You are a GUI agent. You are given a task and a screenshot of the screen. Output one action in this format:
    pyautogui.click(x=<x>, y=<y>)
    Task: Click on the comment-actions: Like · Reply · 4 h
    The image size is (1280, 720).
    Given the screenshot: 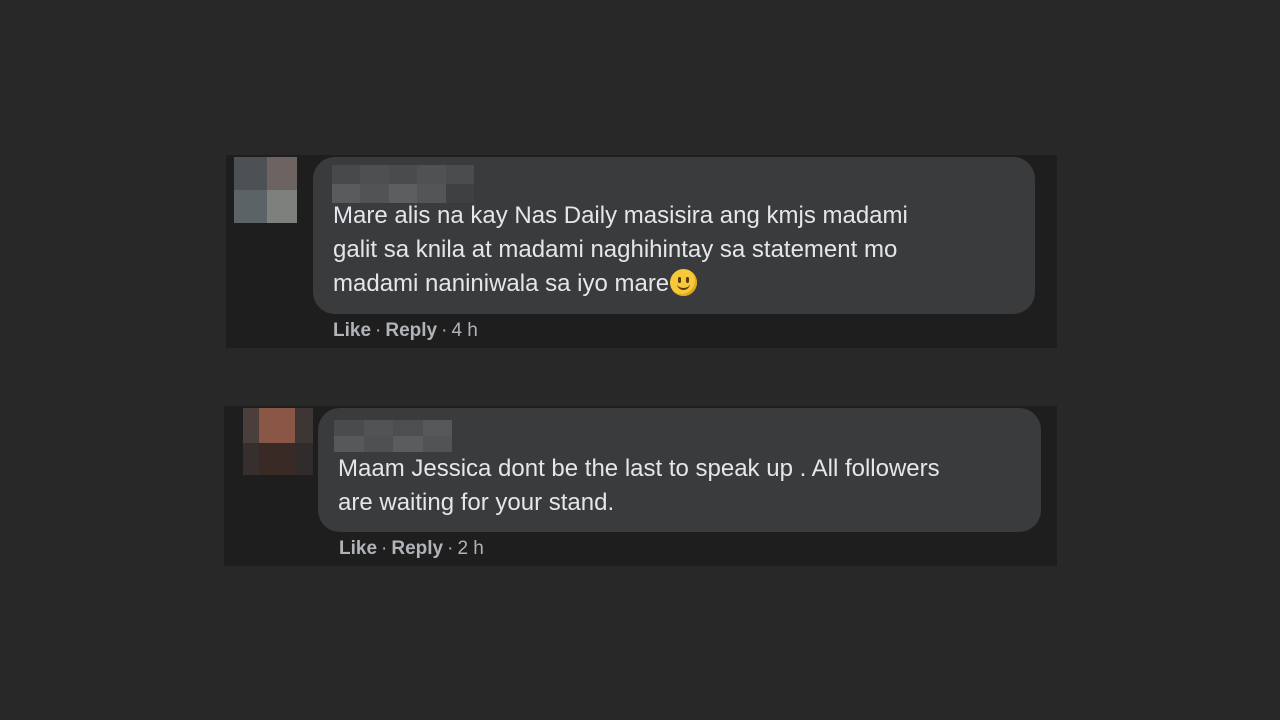 What is the action you would take?
    pyautogui.click(x=405, y=331)
    